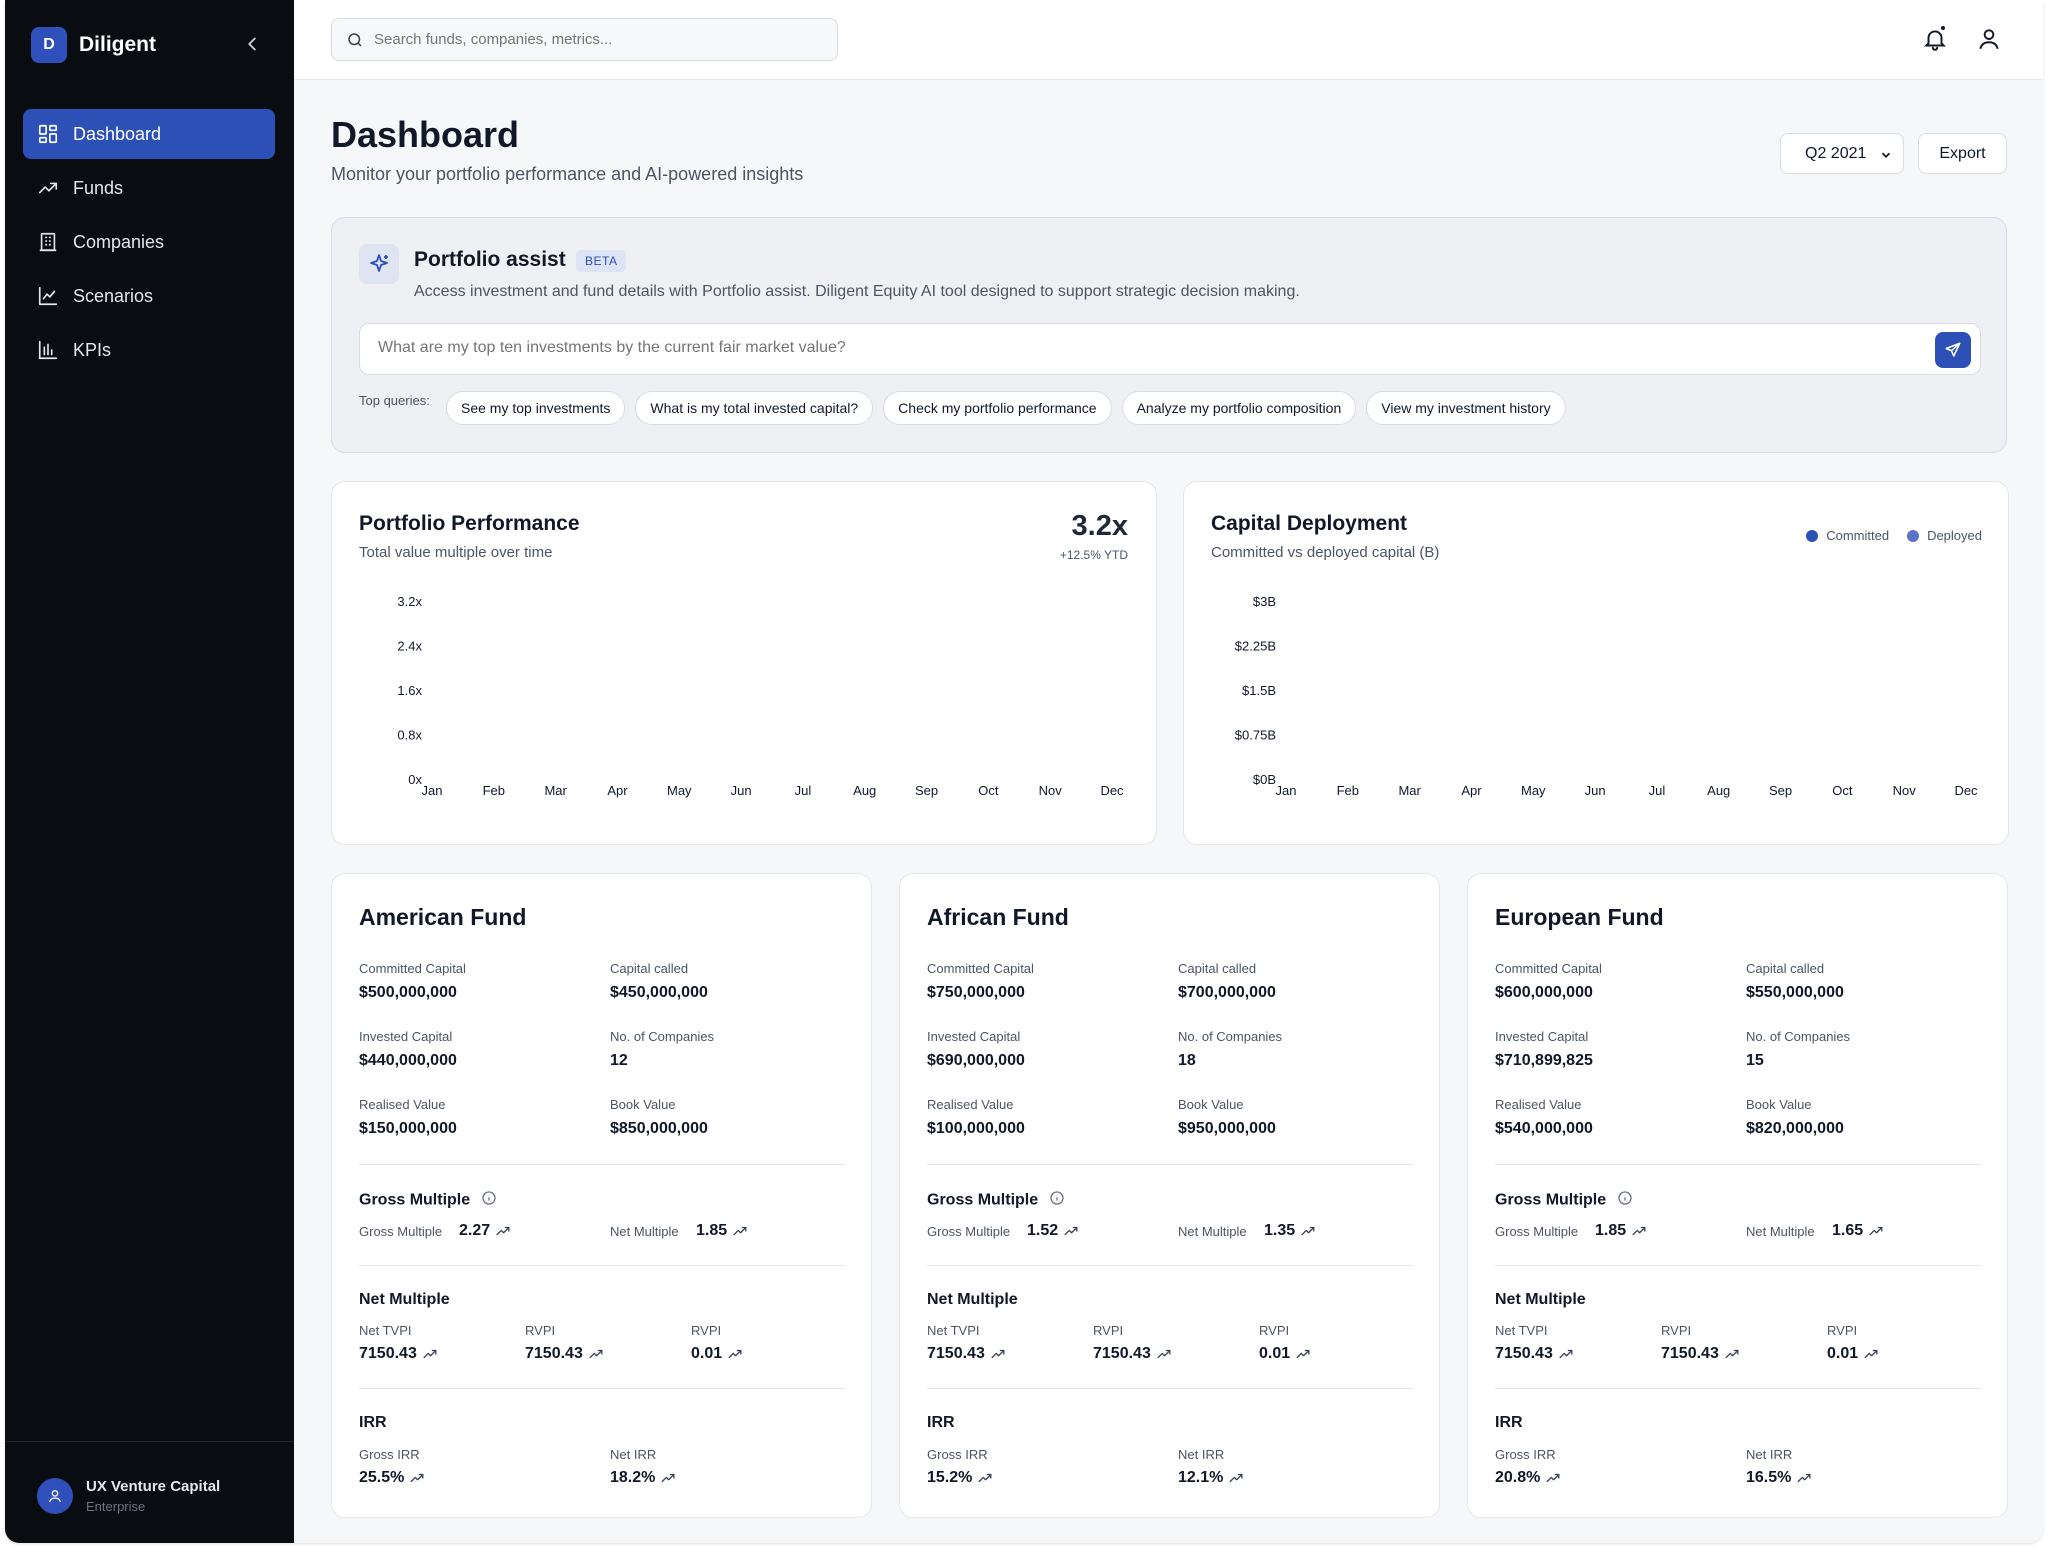 The width and height of the screenshot is (2048, 1550). What do you see at coordinates (554, 1353) in the screenshot?
I see `value-text: 7150.43` at bounding box center [554, 1353].